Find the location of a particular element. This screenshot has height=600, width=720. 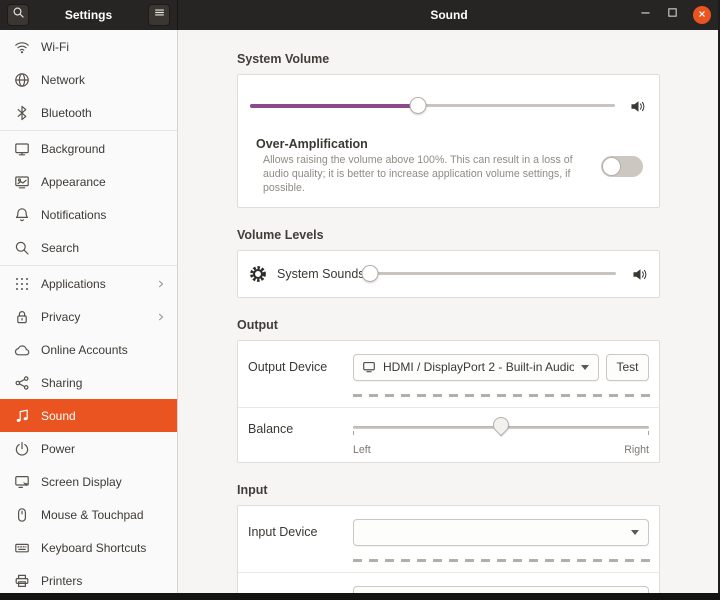

system-volume-slider-handle is located at coordinates (418, 105).